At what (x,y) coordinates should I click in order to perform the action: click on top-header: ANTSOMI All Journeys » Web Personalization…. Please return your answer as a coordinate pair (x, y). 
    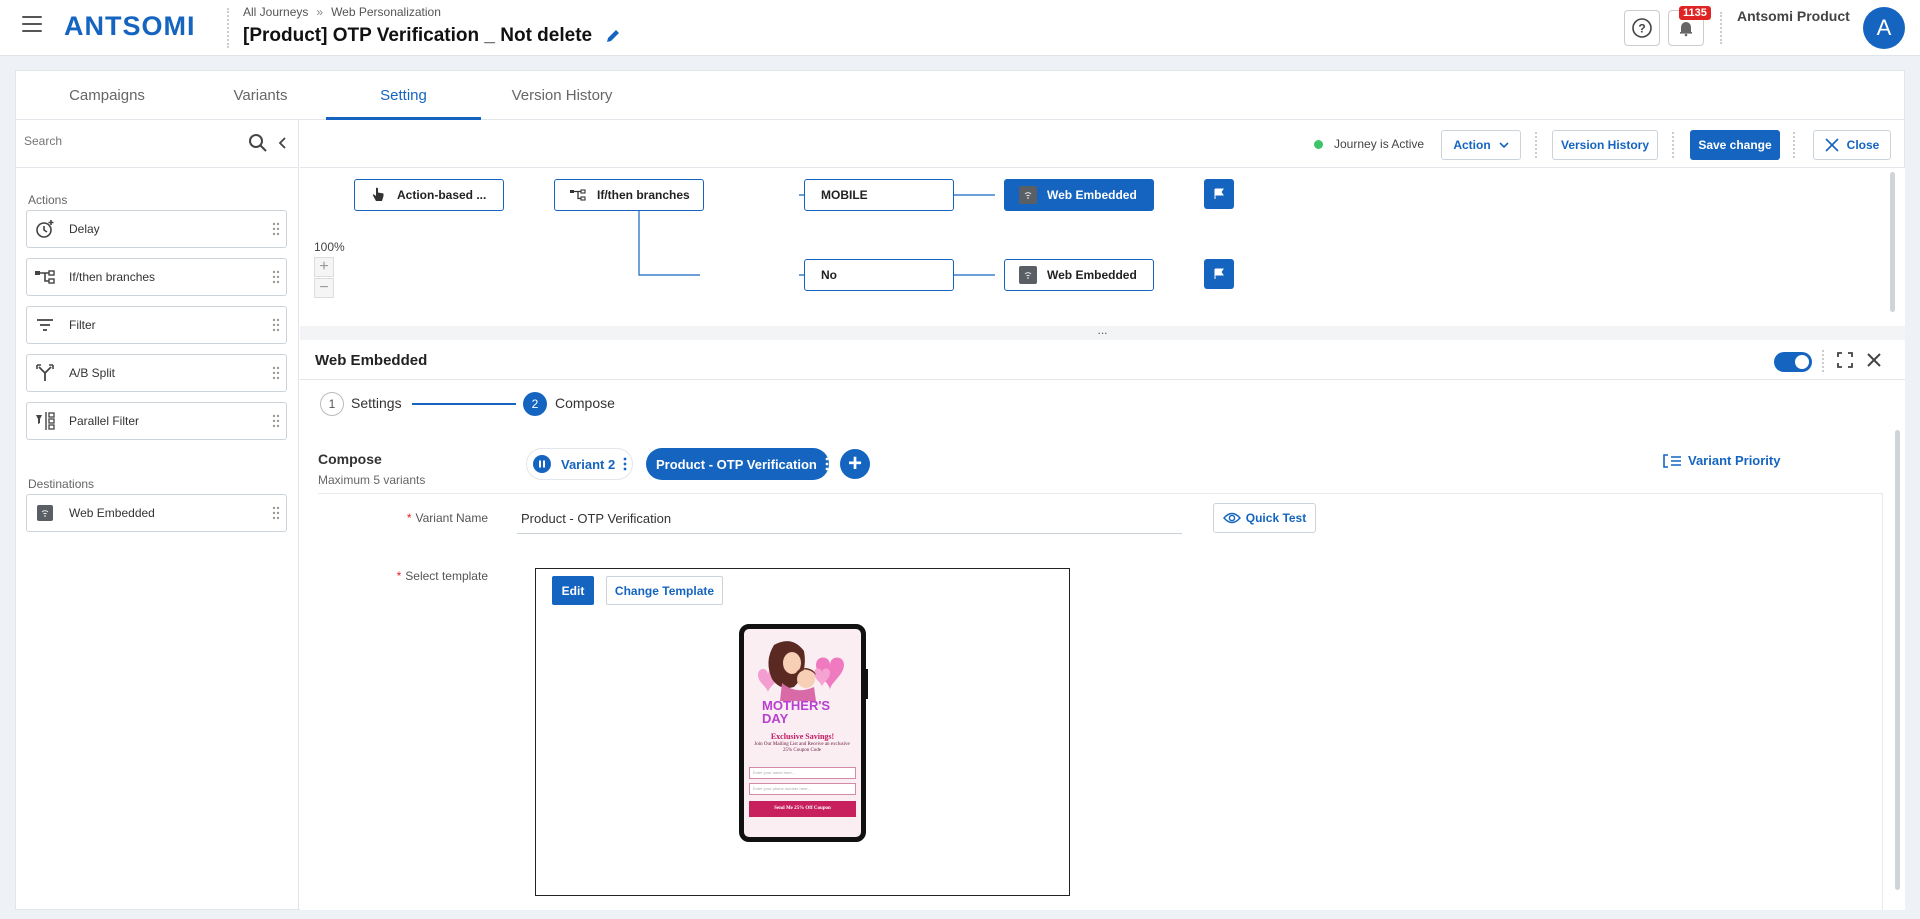
    Looking at the image, I should click on (960, 28).